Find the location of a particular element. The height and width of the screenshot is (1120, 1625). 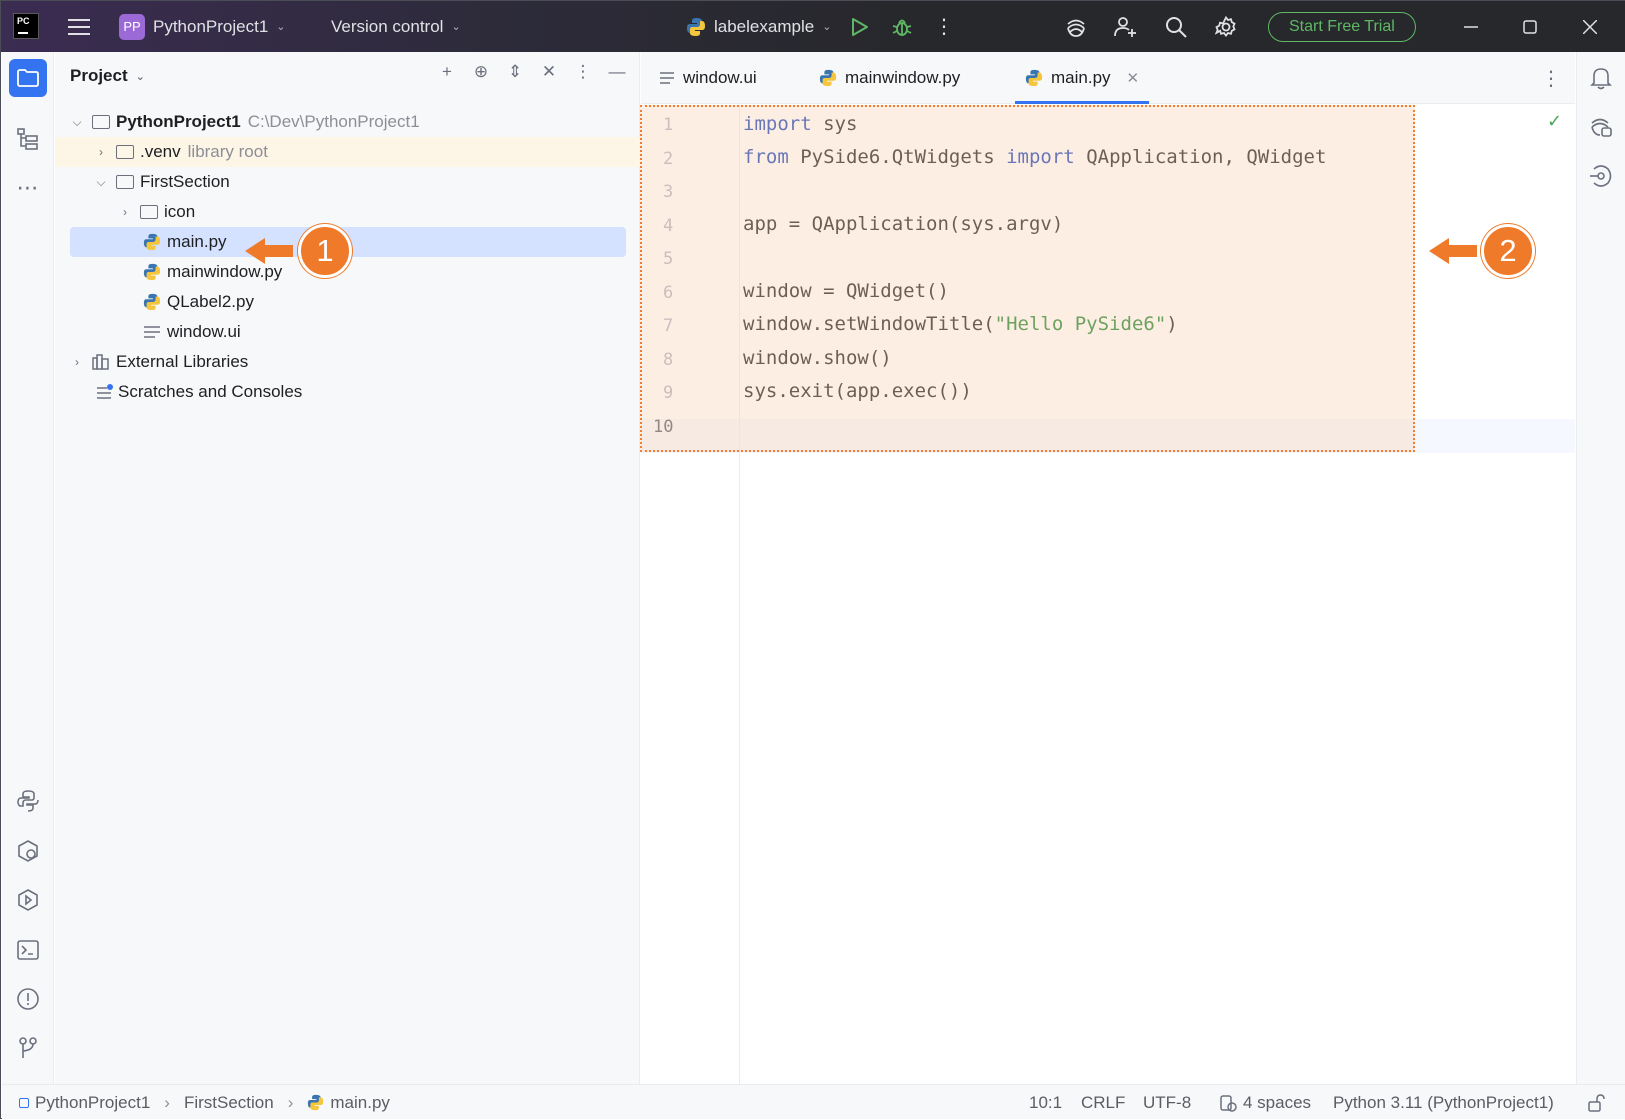

terminal-icon is located at coordinates (28, 950).